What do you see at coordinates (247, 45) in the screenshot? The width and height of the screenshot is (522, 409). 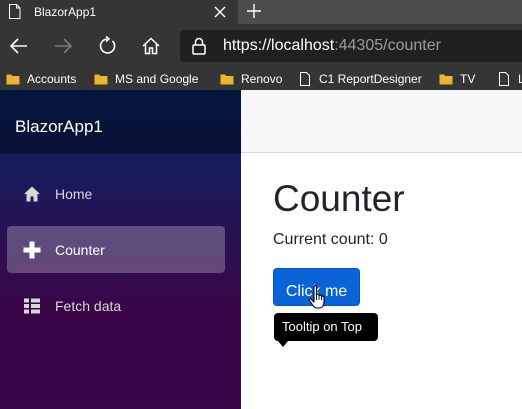 I see `url-scheme: https://` at bounding box center [247, 45].